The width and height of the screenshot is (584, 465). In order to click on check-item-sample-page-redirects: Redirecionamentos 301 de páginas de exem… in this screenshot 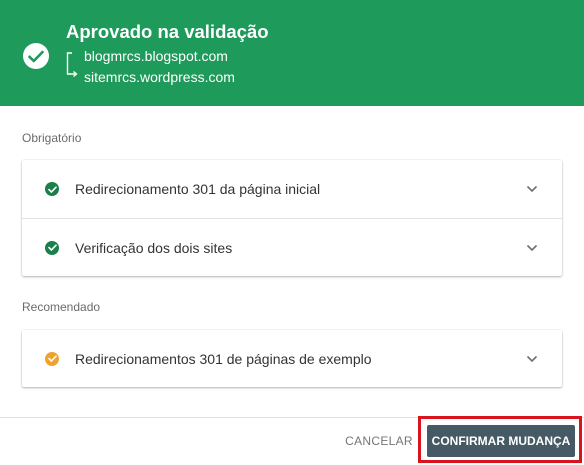, I will do `click(292, 358)`.